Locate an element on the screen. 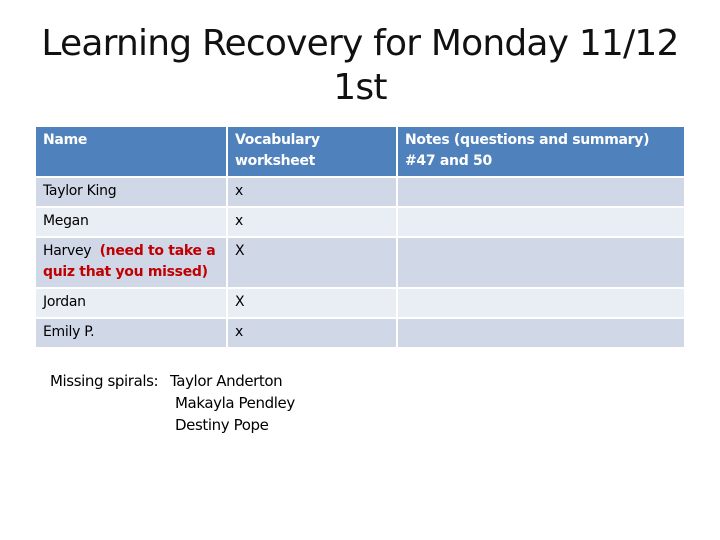  student-name-text: Jordan is located at coordinates (64, 302).